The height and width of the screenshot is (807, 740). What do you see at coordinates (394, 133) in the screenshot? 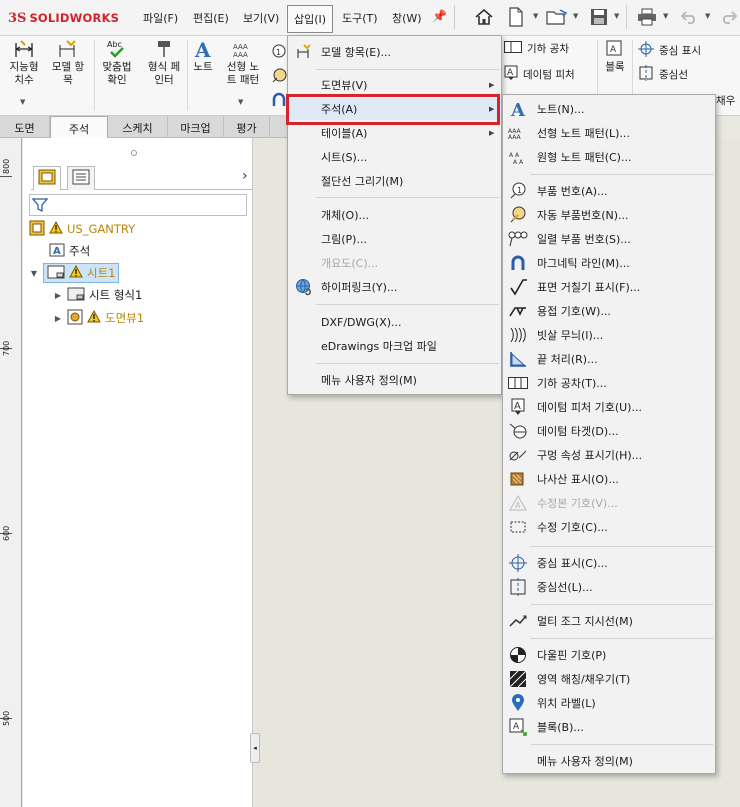
I see `menu-table: 테이블(A) ▶` at bounding box center [394, 133].